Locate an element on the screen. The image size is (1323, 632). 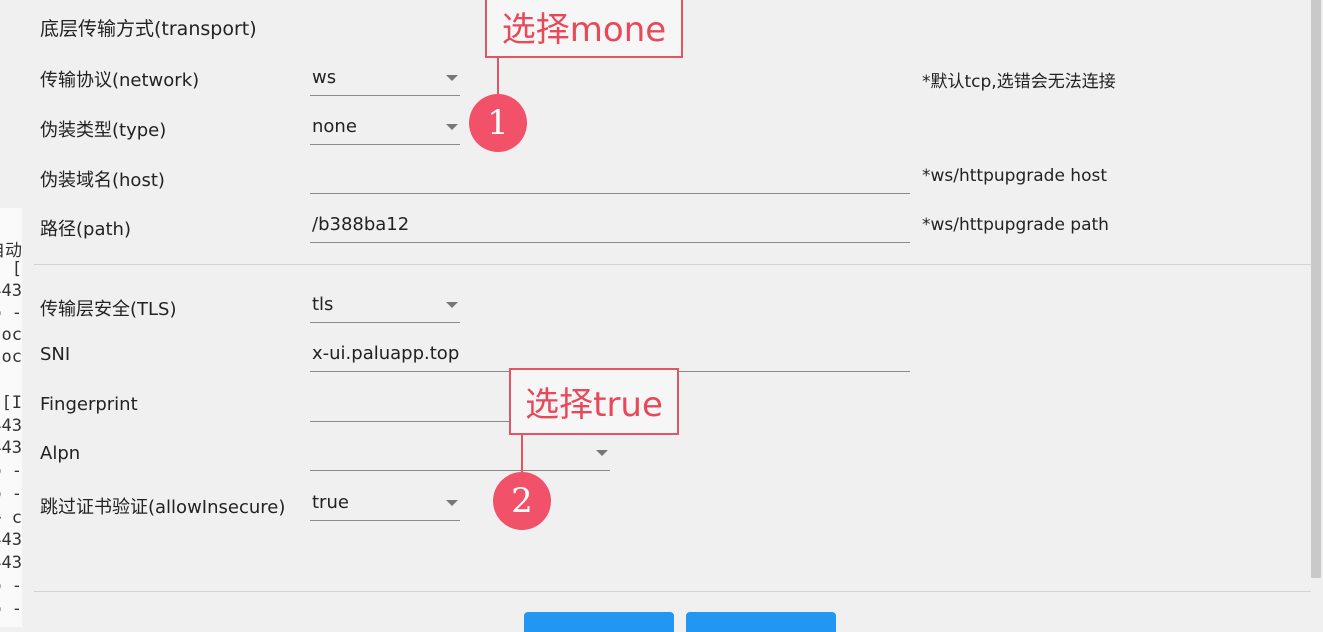
path-hint: *ws/httpupgrade path is located at coordinates (1015, 225).